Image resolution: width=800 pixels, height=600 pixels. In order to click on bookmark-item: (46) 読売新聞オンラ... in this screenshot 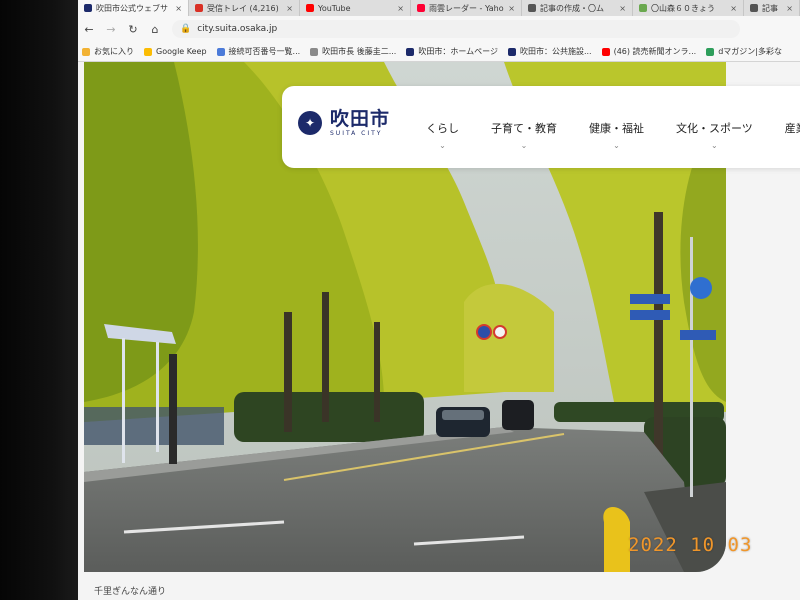, I will do `click(649, 51)`.